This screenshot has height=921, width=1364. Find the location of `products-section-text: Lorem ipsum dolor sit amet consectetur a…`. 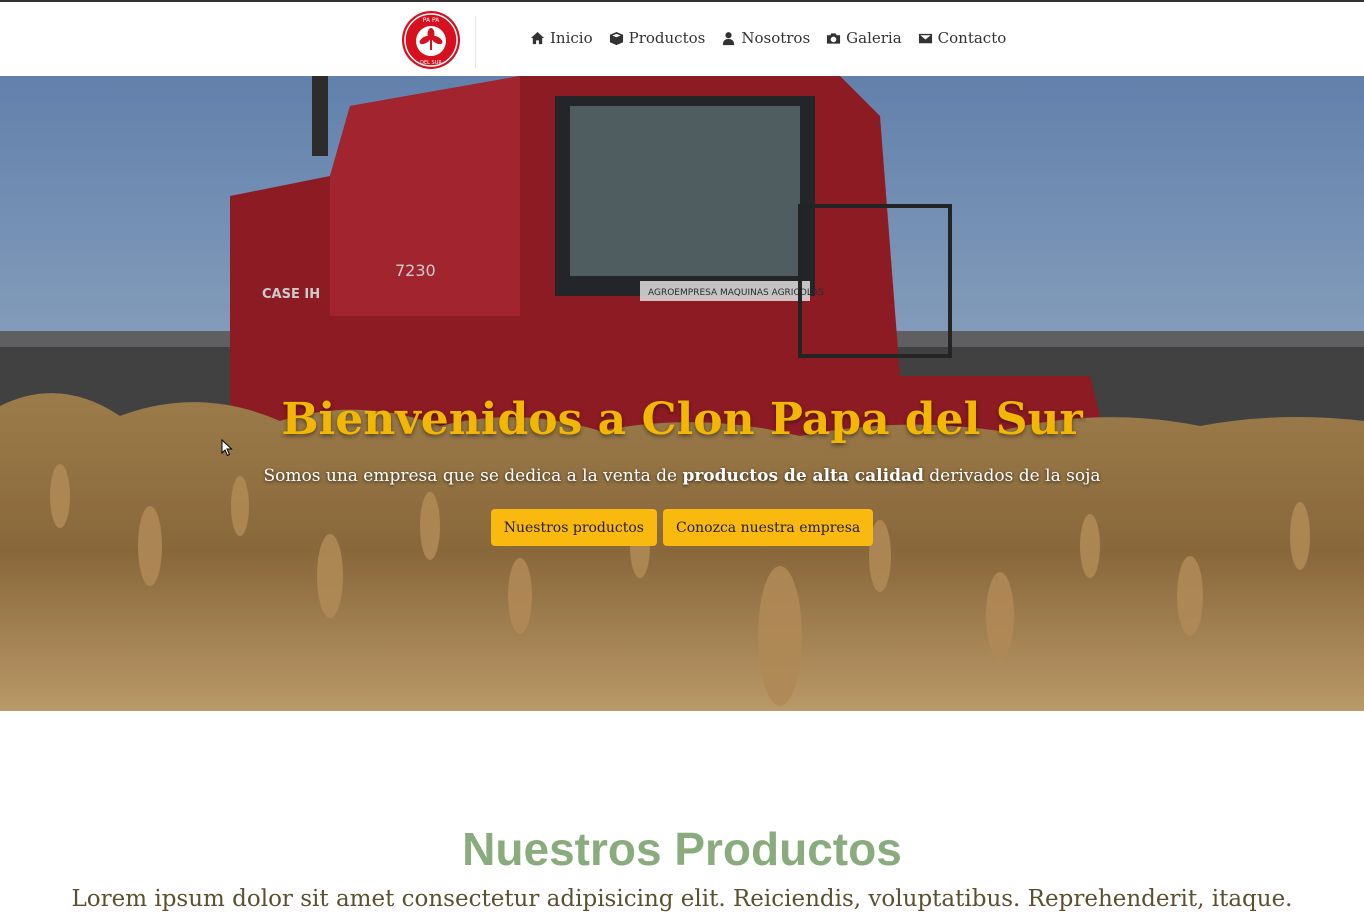

products-section-text: Lorem ipsum dolor sit amet consectetur a… is located at coordinates (682, 899).